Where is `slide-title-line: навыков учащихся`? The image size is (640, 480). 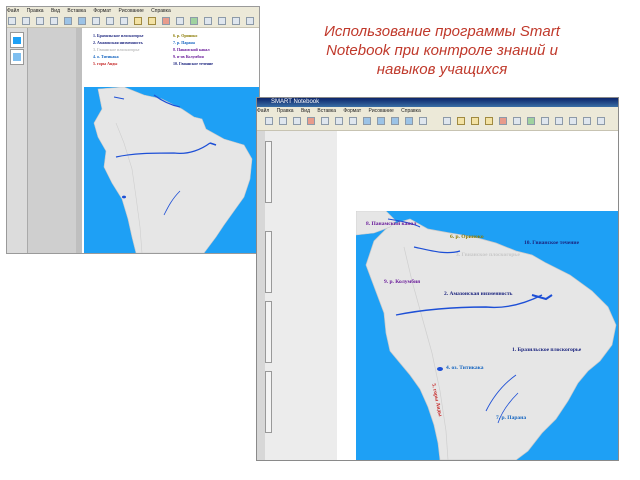
slide-title-line: навыков учащихся is located at coordinates (442, 69).